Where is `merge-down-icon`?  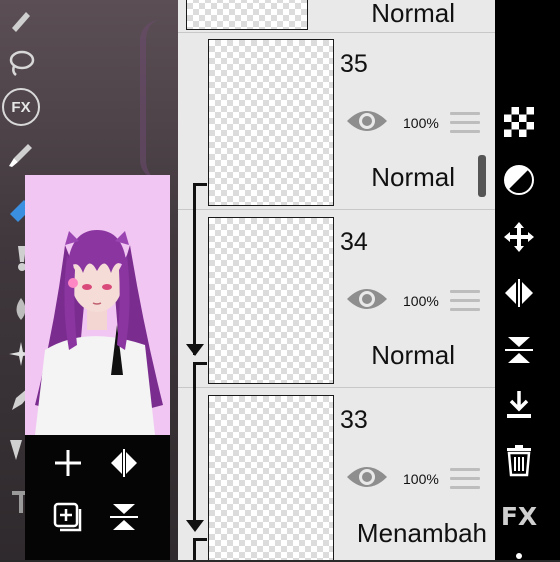
merge-down-icon is located at coordinates (519, 405).